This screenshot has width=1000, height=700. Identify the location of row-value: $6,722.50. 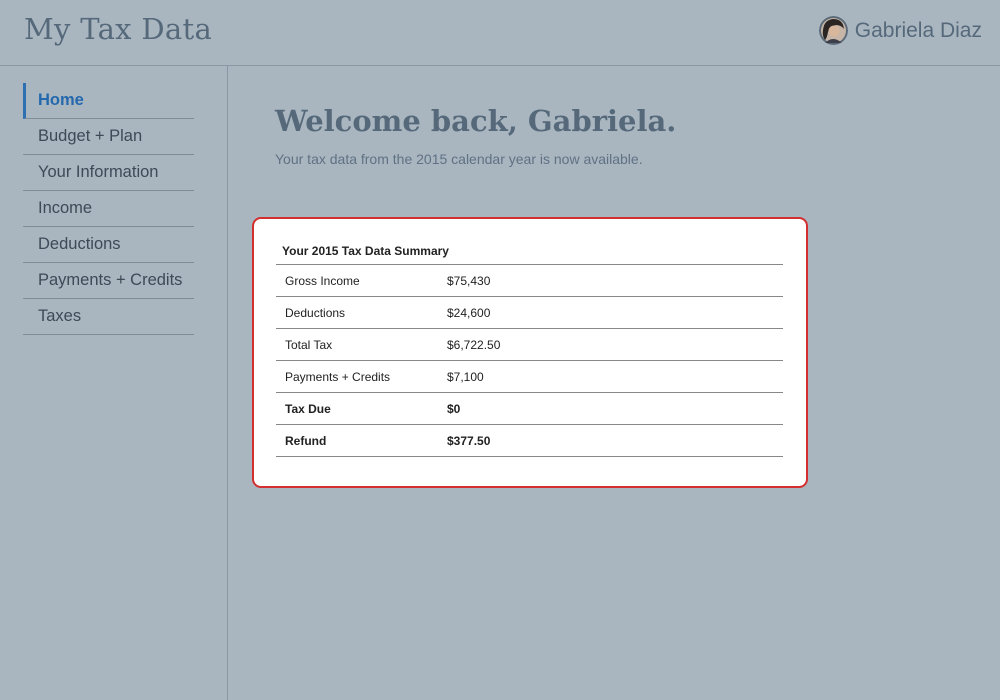
(615, 344).